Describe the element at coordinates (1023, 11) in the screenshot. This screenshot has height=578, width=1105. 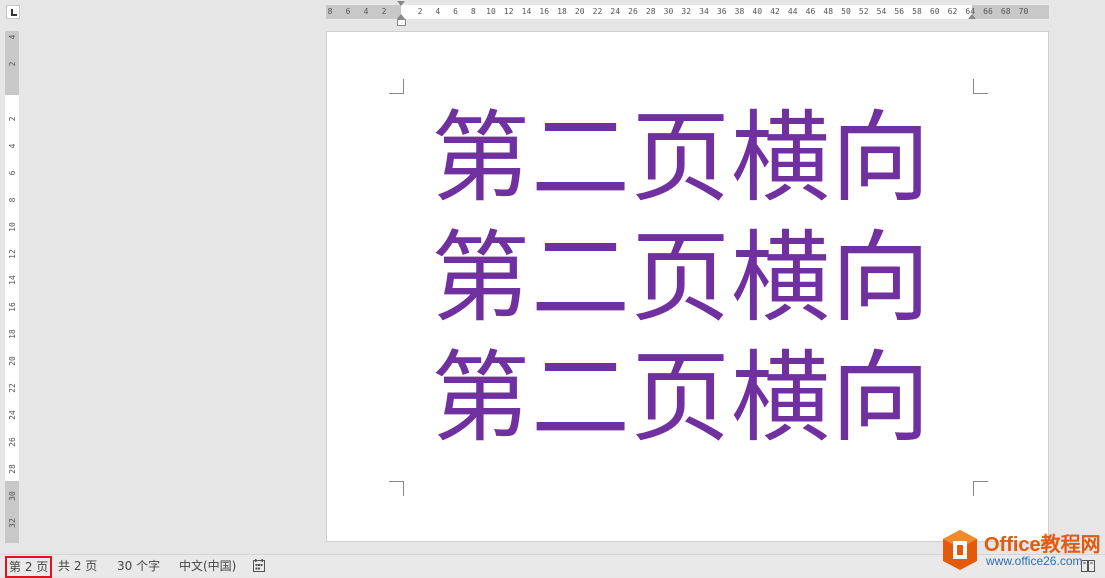
I see `ruler-tick-label: 70` at that location.